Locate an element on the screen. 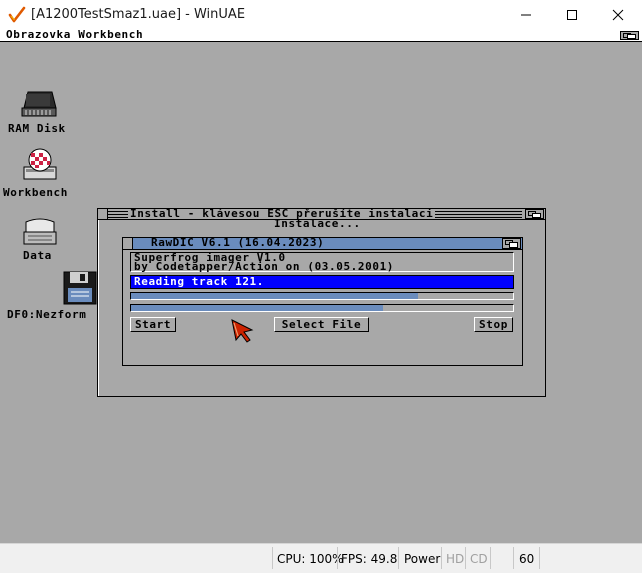 The image size is (642, 573). select-file-button: Select File is located at coordinates (321, 324).